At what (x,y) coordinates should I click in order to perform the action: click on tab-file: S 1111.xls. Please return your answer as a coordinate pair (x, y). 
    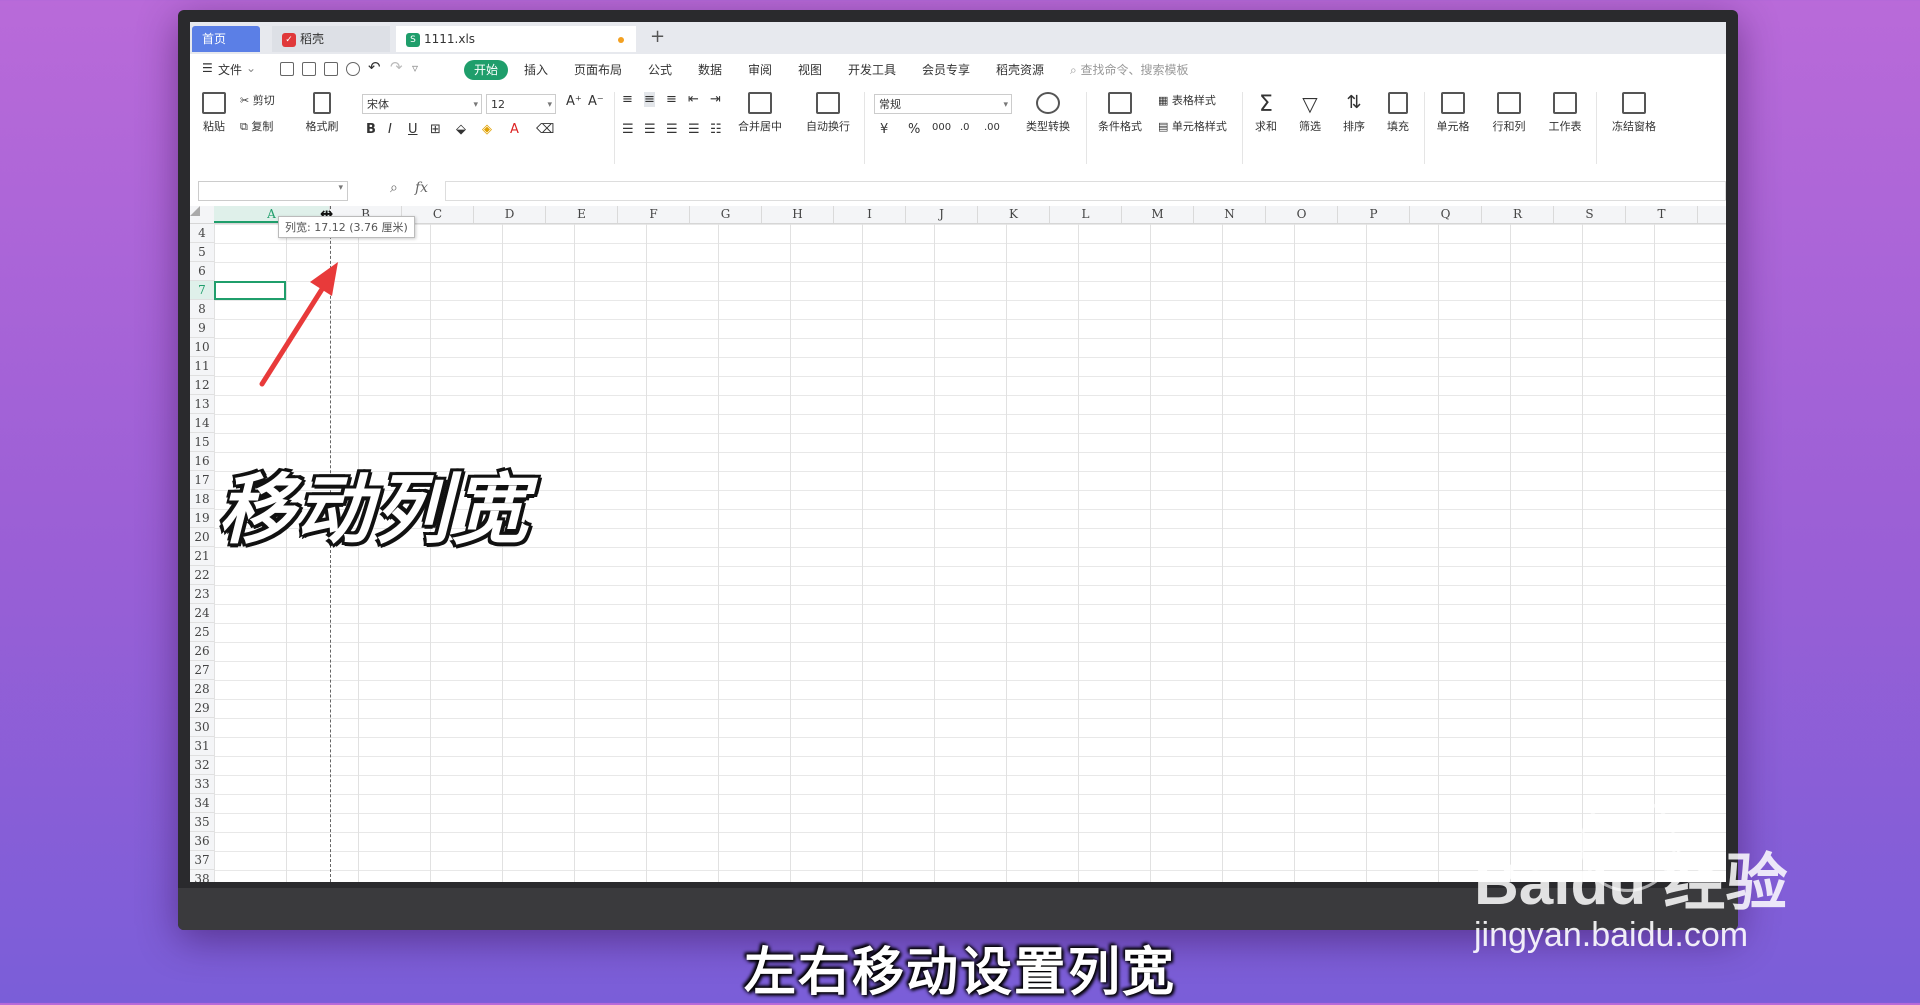
    Looking at the image, I should click on (516, 39).